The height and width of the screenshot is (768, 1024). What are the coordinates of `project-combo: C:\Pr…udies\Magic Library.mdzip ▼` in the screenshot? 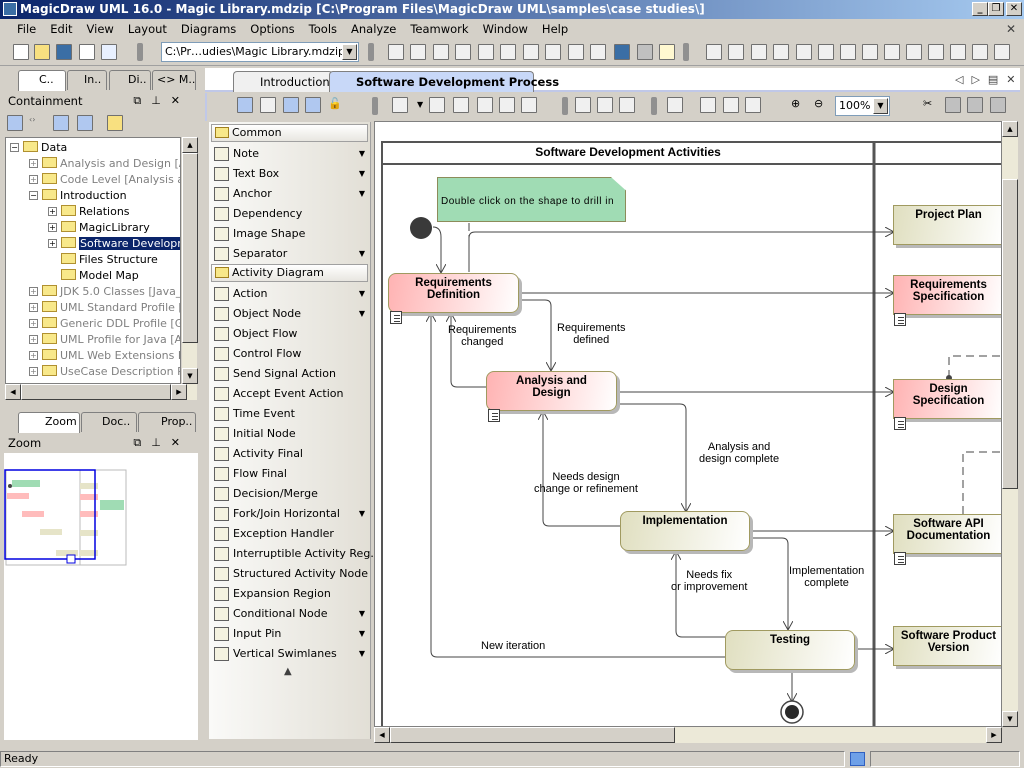 It's located at (260, 52).